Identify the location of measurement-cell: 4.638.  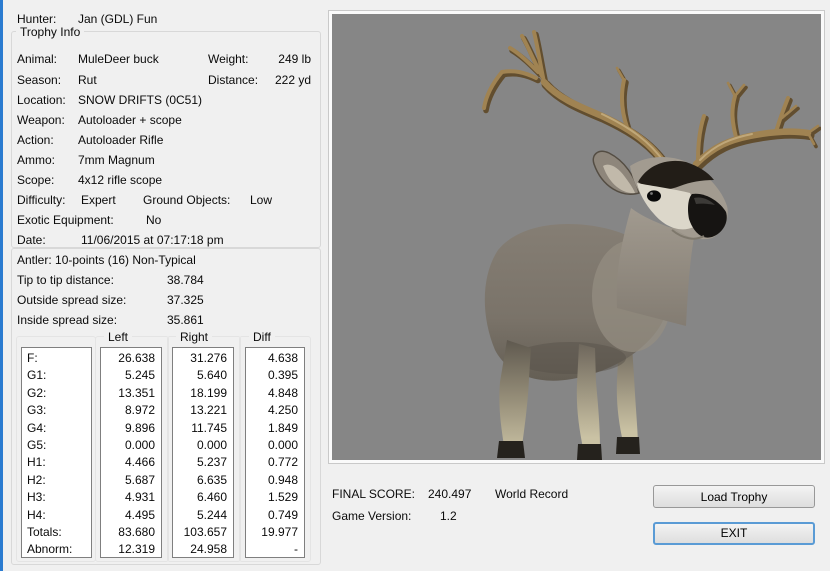
(282, 358).